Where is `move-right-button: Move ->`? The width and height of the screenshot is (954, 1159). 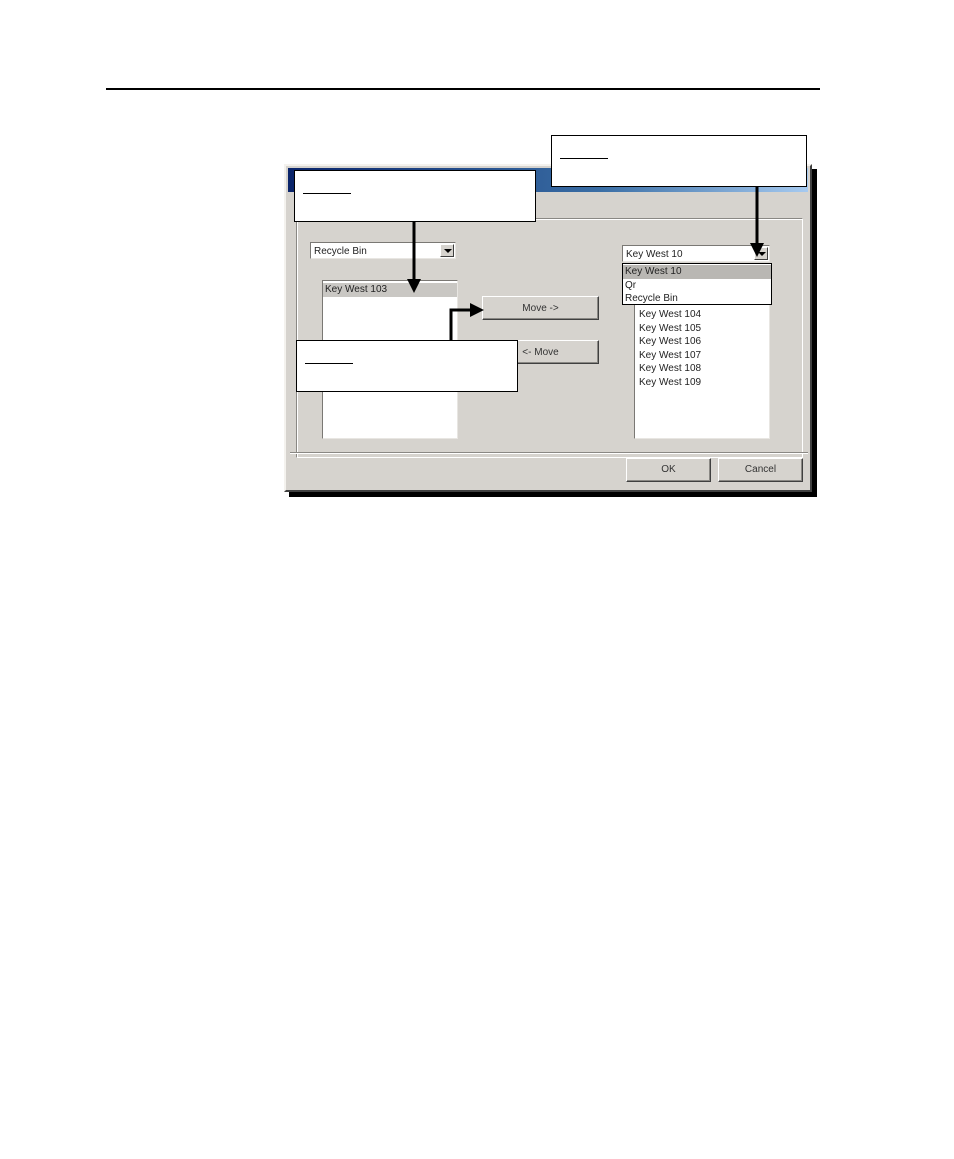 move-right-button: Move -> is located at coordinates (540, 308).